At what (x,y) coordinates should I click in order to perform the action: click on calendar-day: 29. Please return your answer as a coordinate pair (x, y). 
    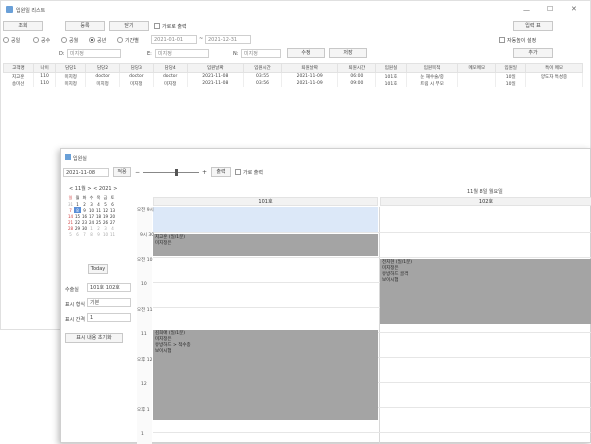
    Looking at the image, I should click on (77, 228).